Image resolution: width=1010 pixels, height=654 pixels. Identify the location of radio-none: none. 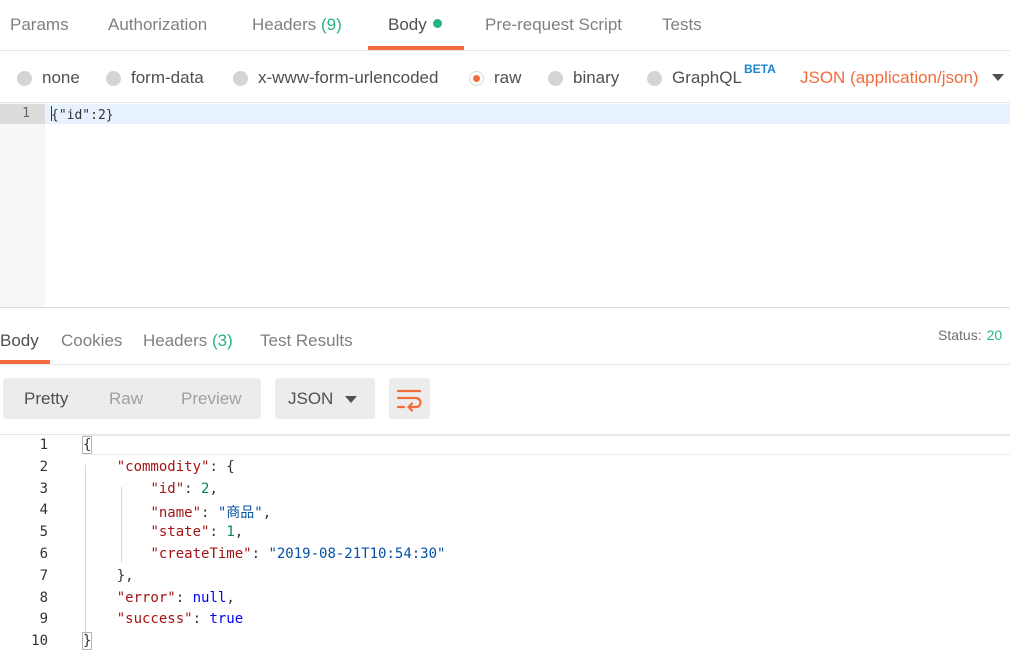
(48, 78).